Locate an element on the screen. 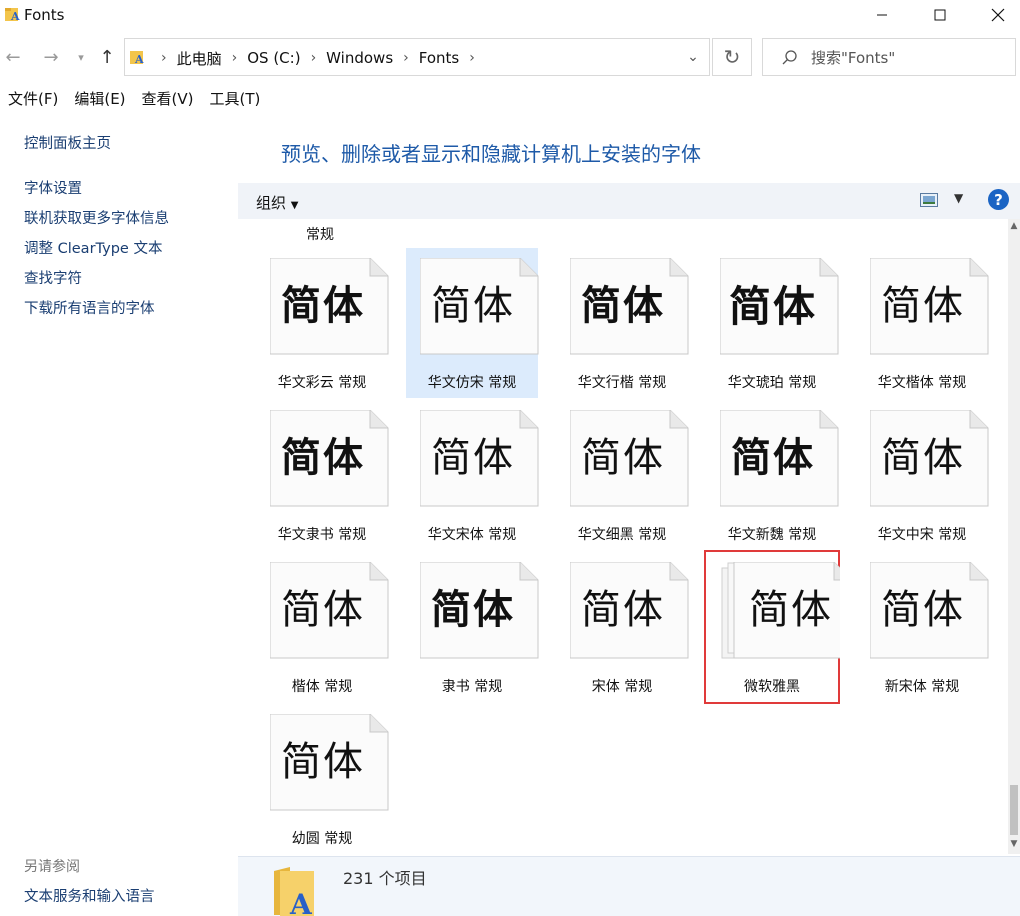 The width and height of the screenshot is (1020, 916). close-icon is located at coordinates (998, 15).